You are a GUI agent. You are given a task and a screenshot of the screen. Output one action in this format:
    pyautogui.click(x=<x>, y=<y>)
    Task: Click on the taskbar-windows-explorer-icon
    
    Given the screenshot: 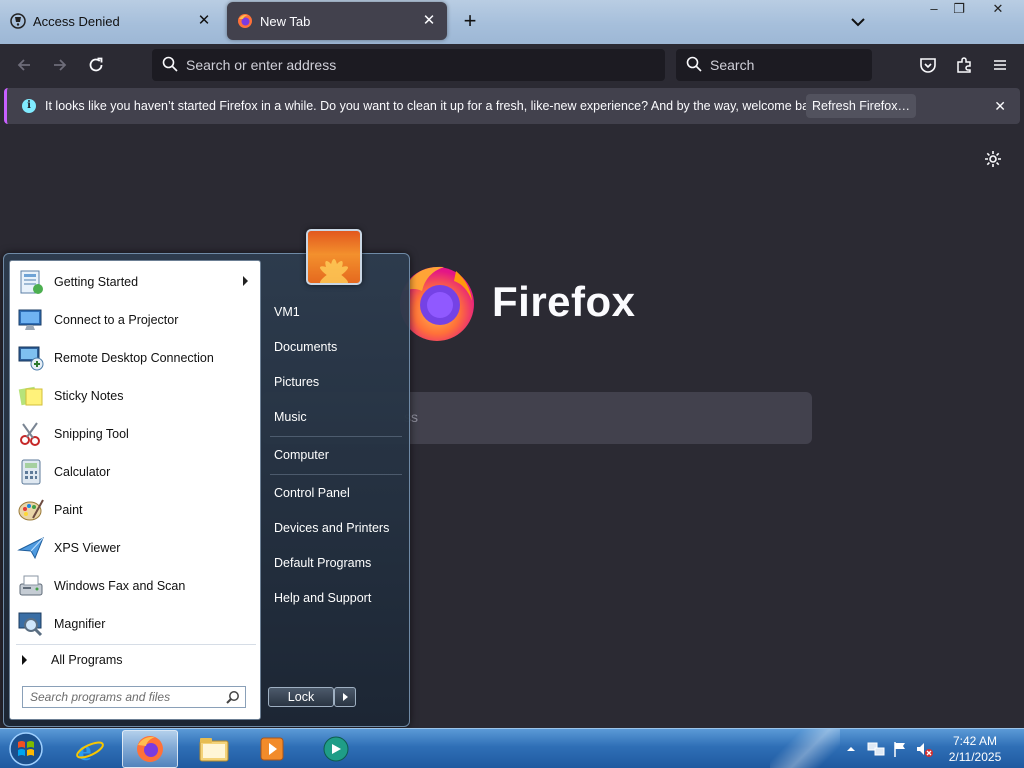 What is the action you would take?
    pyautogui.click(x=214, y=749)
    